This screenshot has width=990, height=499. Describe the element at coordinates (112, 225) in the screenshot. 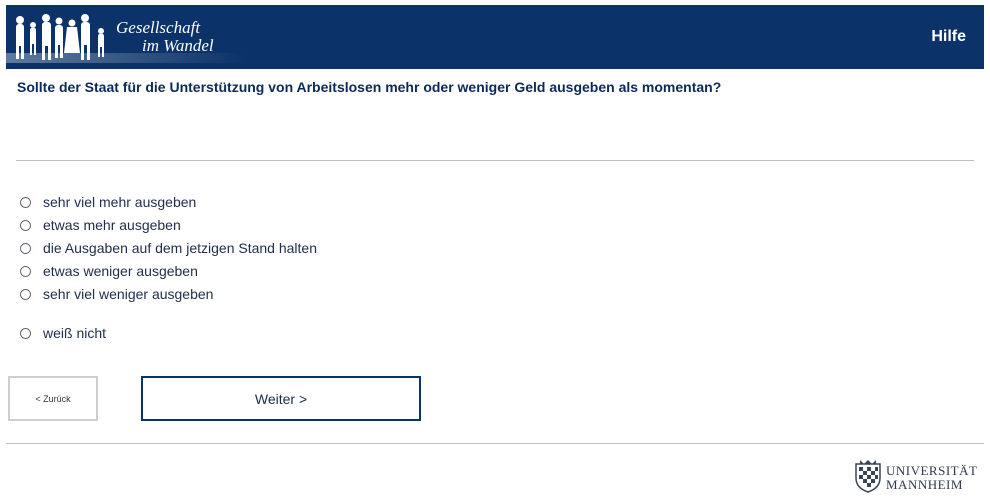

I see `option-label: etwas mehr ausgeben` at that location.